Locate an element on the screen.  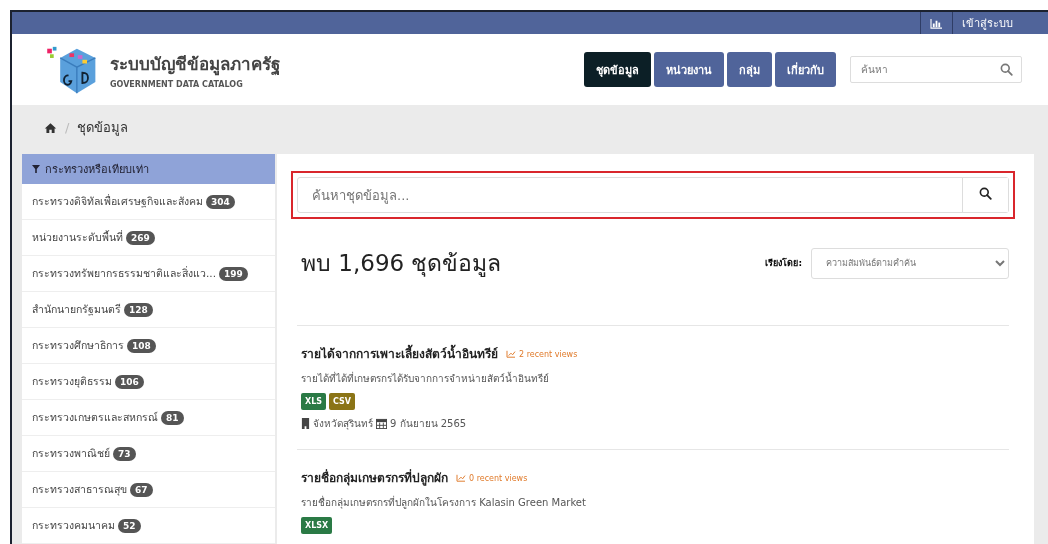
nav-tab: ชุดข้อมูล is located at coordinates (617, 69).